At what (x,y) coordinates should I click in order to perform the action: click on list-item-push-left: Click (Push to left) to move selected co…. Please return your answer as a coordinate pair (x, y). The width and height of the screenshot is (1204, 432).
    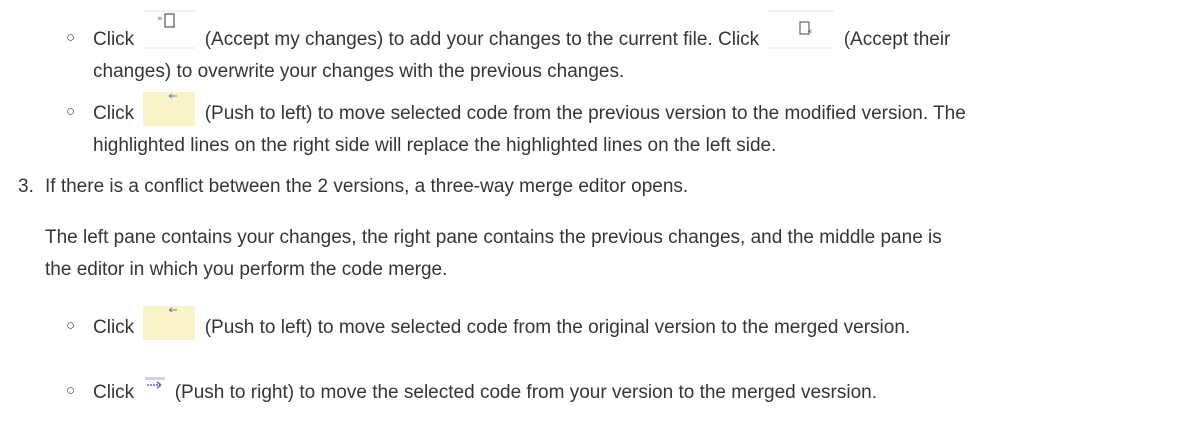
    Looking at the image, I should click on (529, 109).